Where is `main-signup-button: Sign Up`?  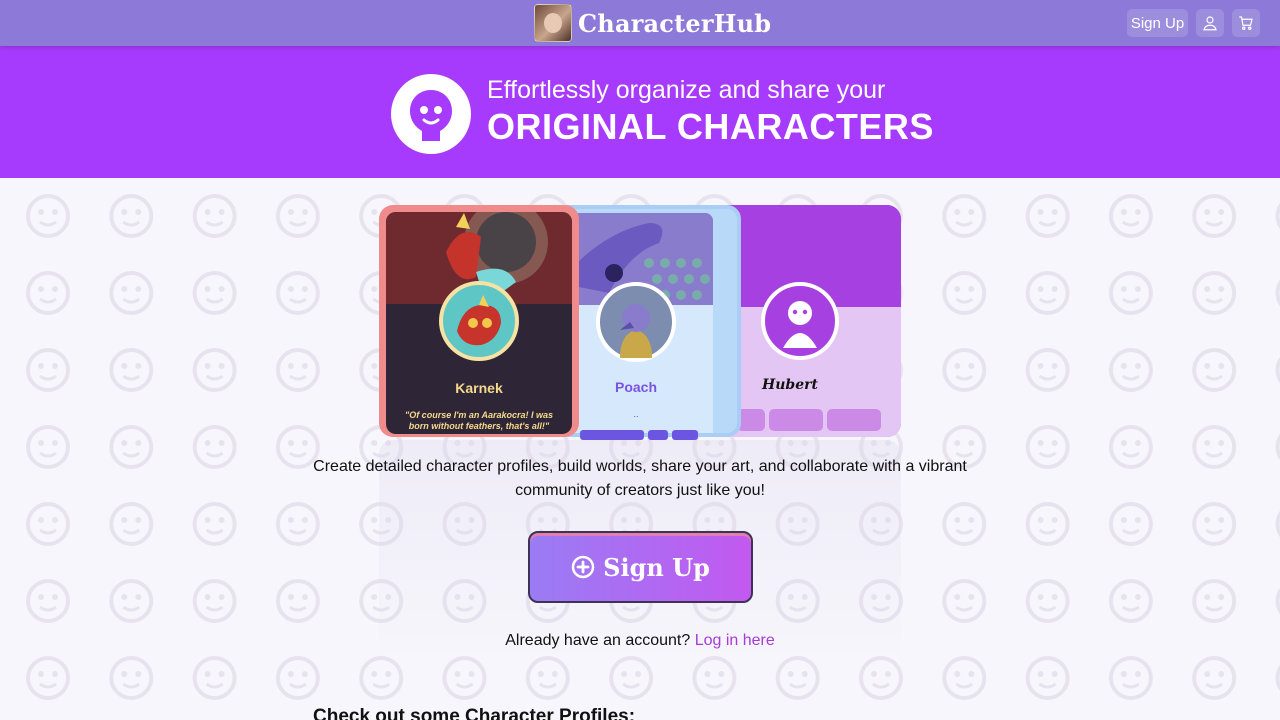
main-signup-button: Sign Up is located at coordinates (640, 567).